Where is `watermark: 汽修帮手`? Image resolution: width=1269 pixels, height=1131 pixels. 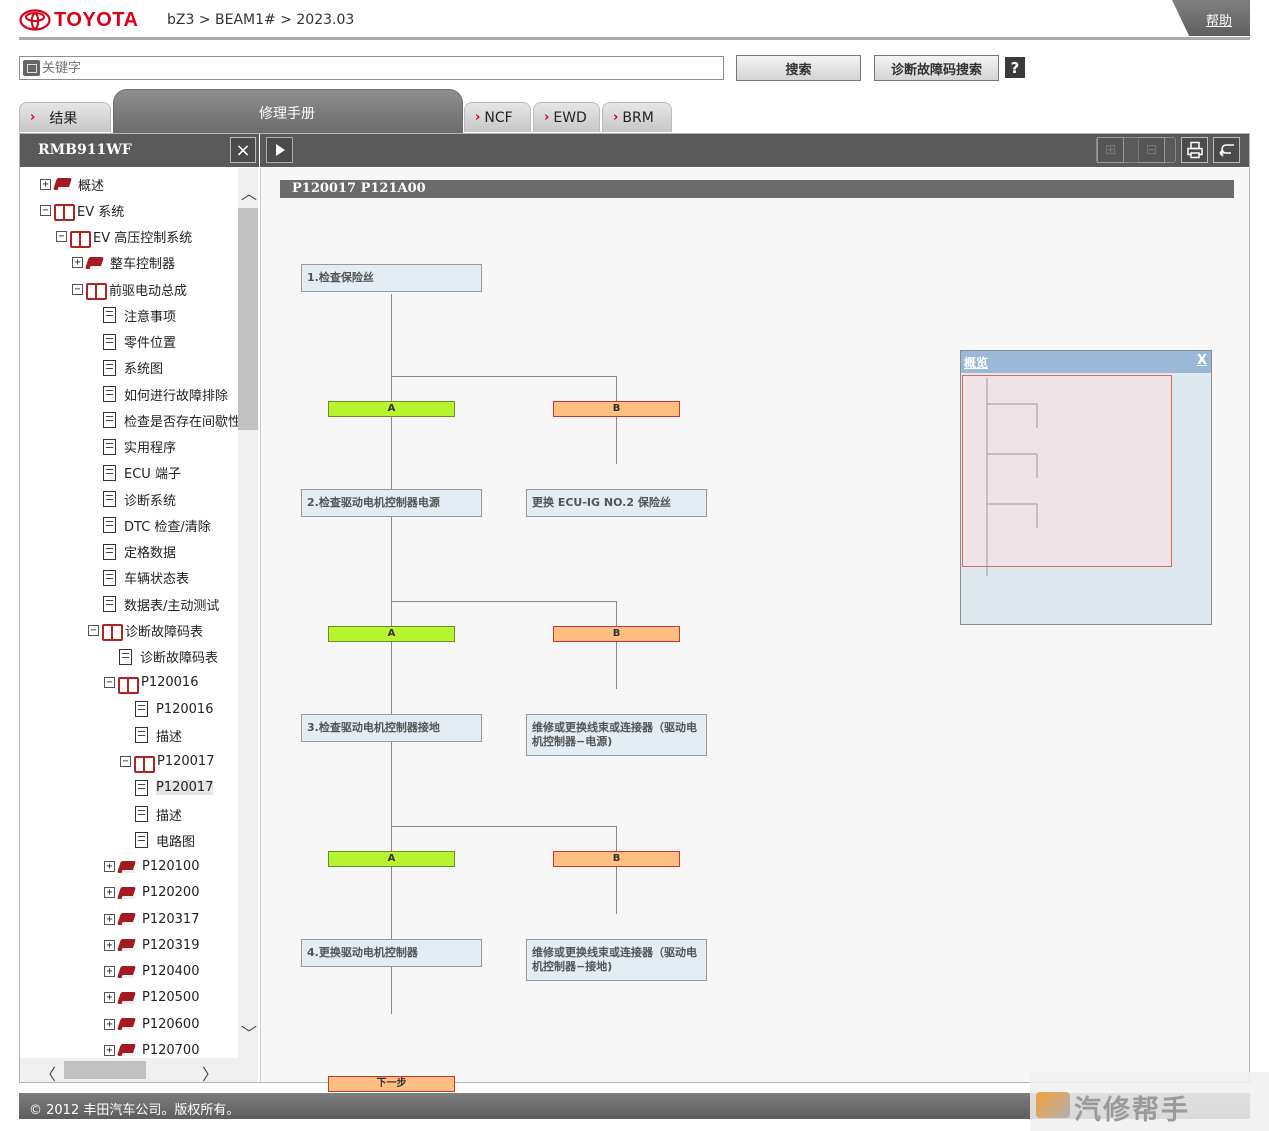
watermark: 汽修帮手 is located at coordinates (1149, 1101).